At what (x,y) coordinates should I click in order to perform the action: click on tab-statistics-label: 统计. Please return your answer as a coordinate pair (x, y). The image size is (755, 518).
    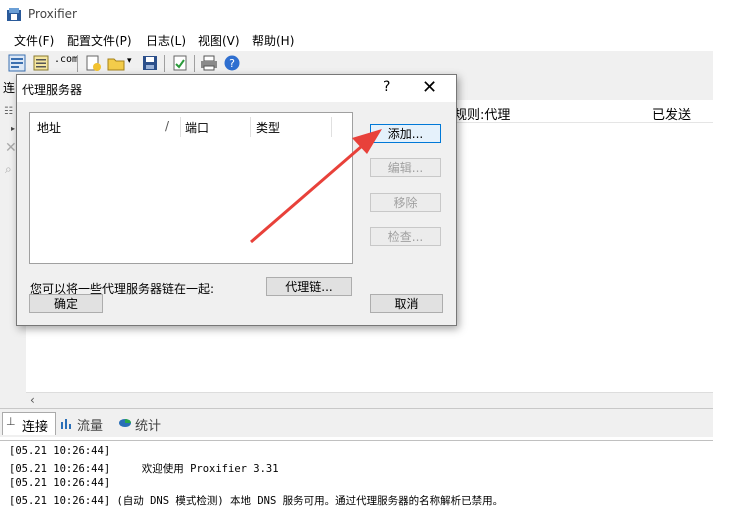
    Looking at the image, I should click on (148, 426).